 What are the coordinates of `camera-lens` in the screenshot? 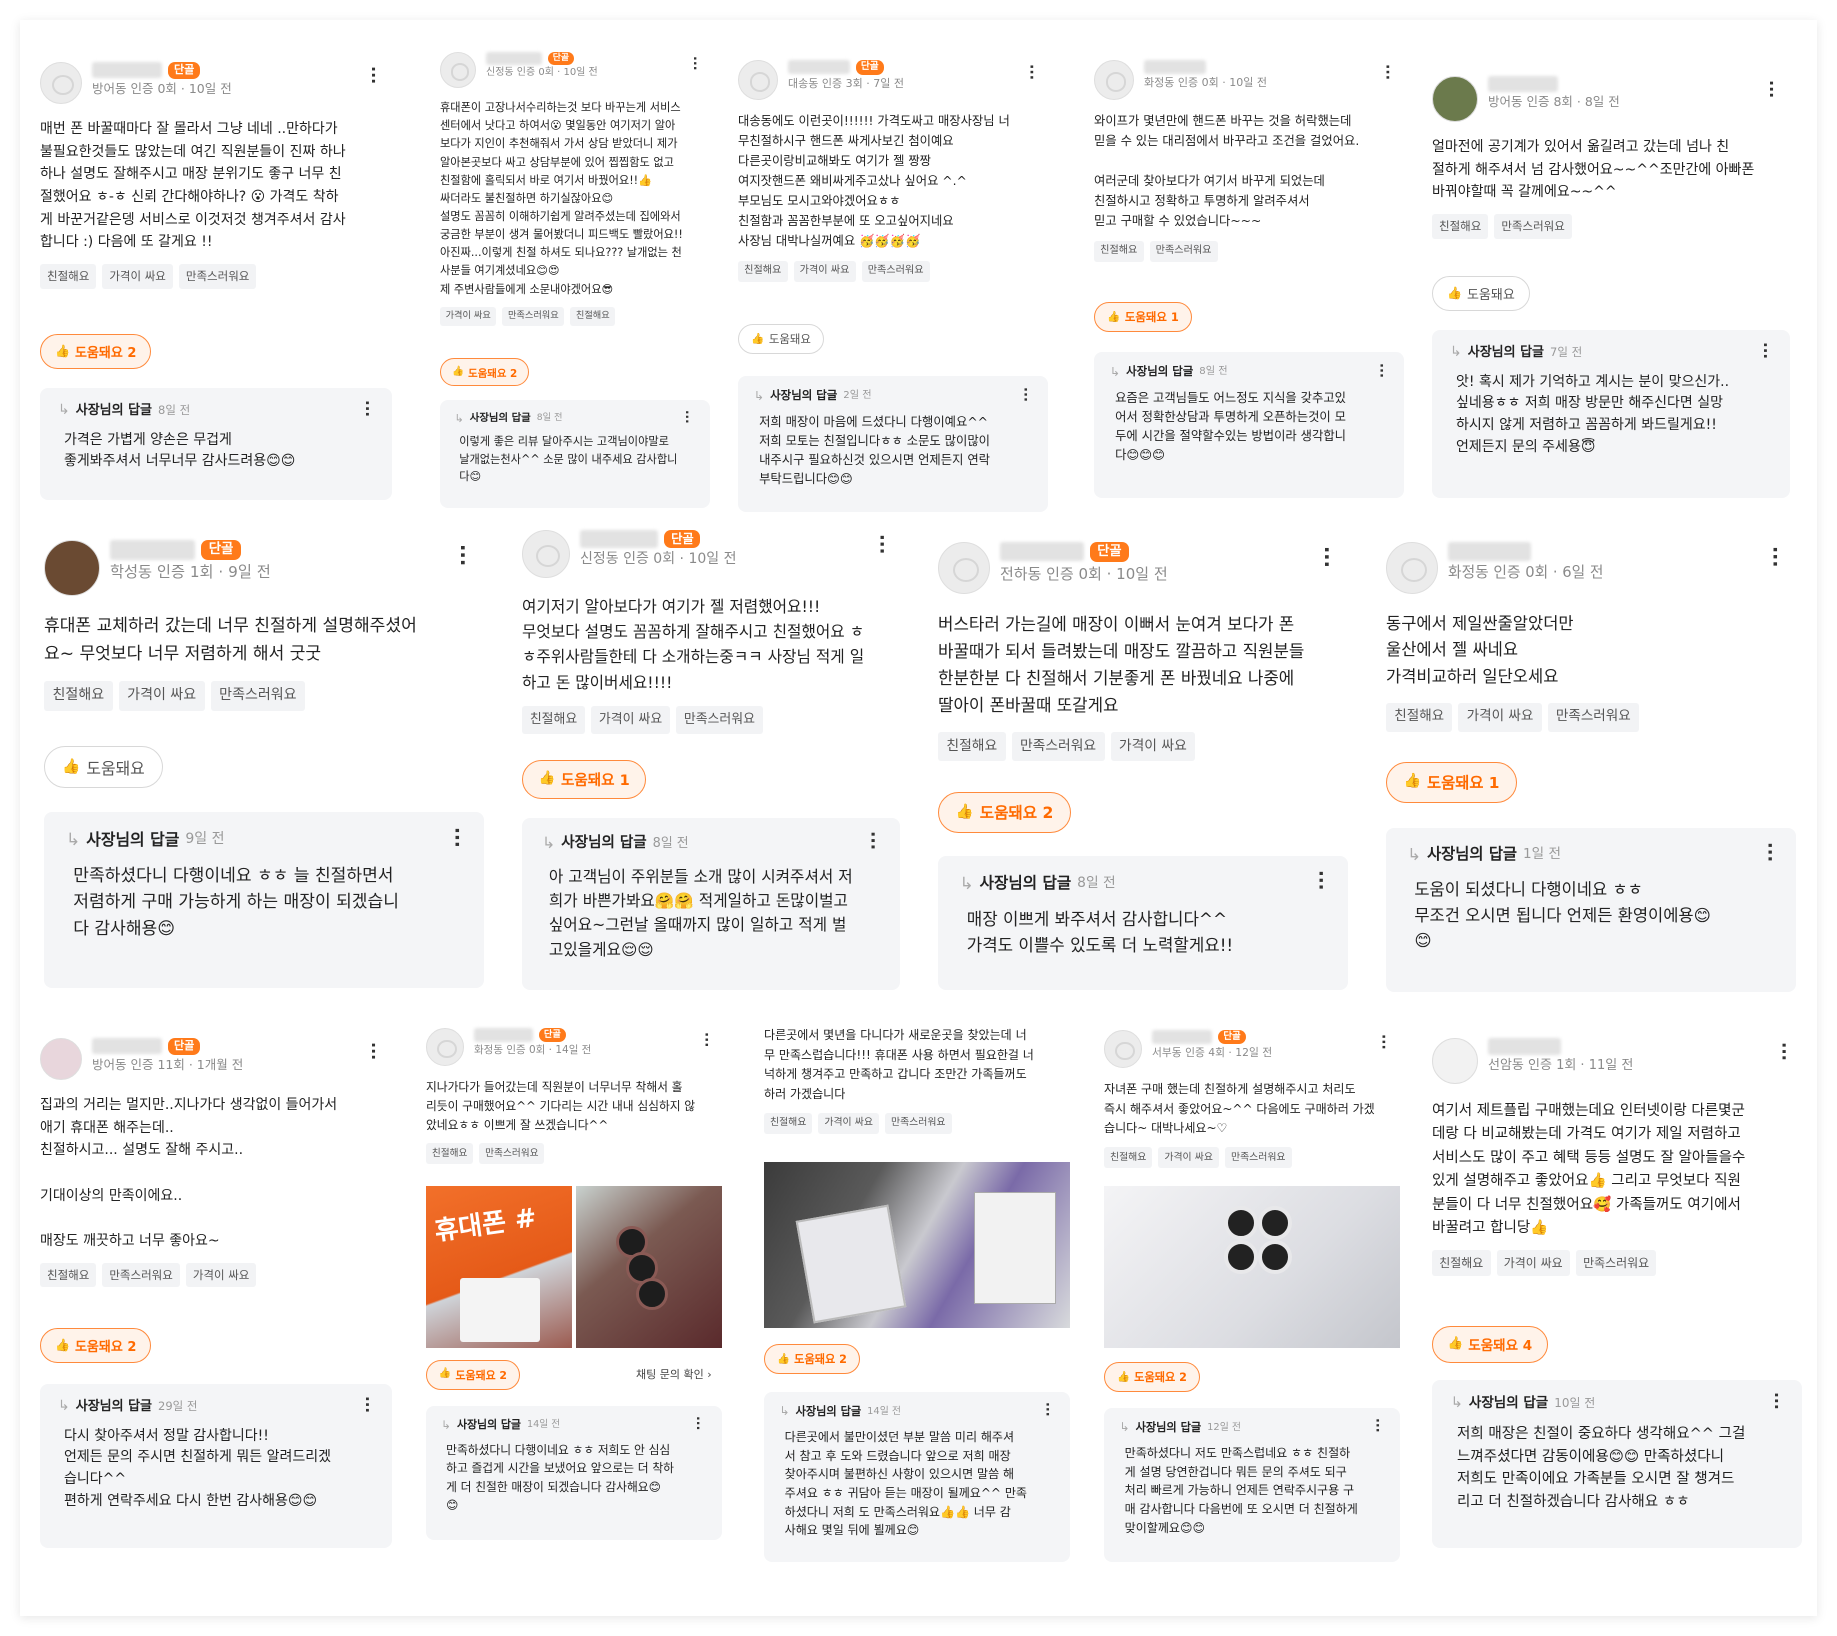 It's located at (1275, 1257).